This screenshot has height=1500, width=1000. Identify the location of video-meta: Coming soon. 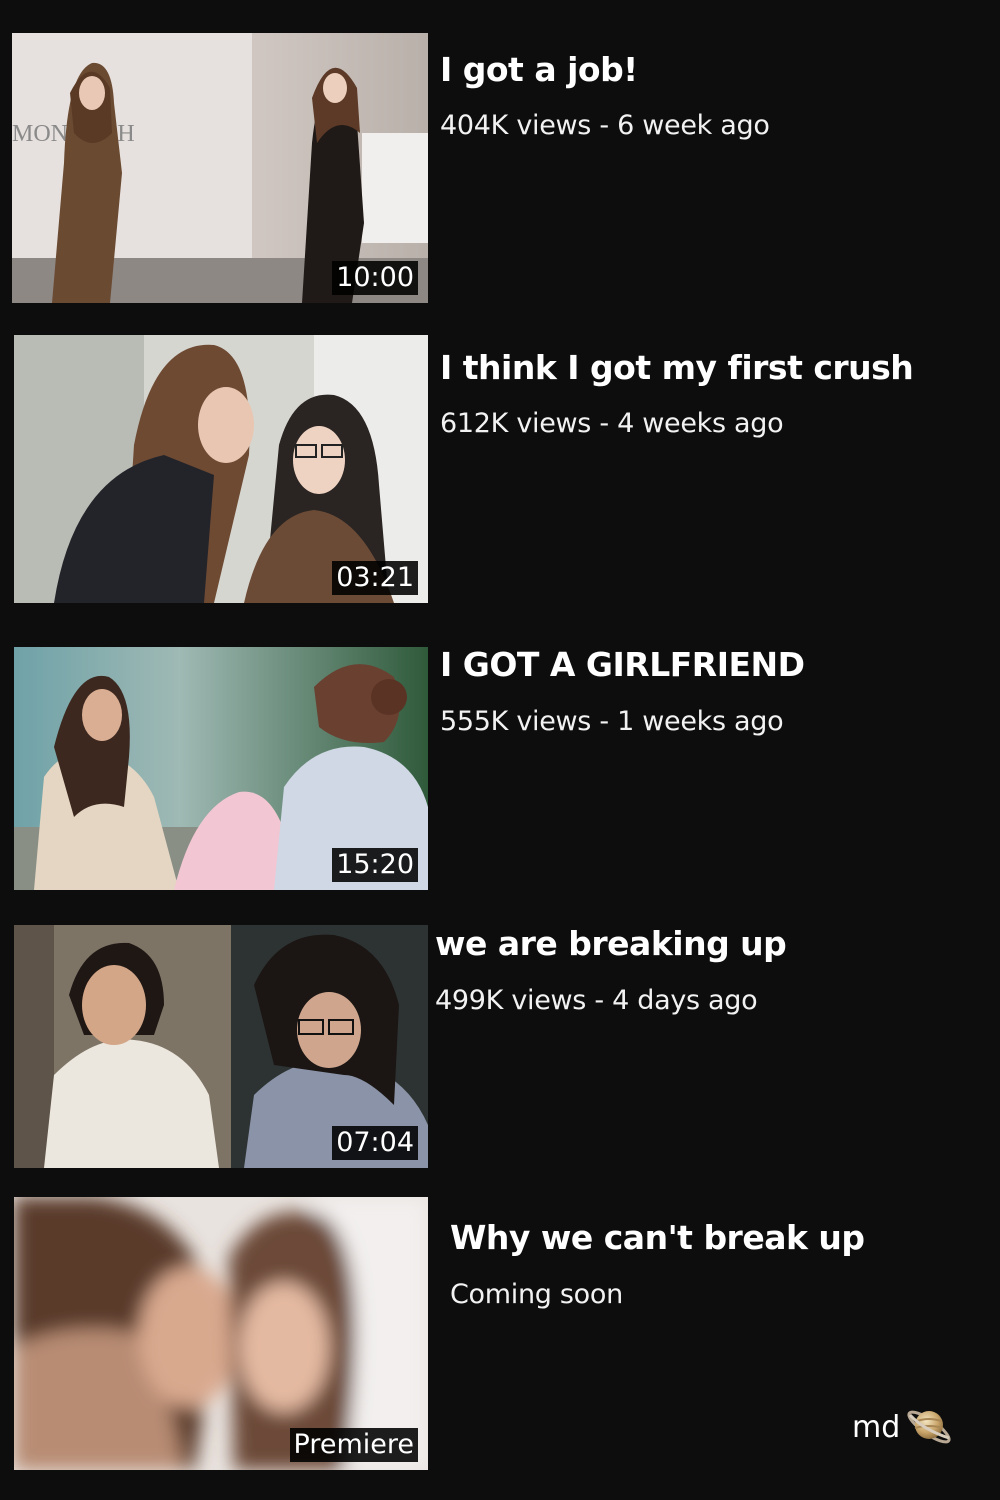
(536, 1294).